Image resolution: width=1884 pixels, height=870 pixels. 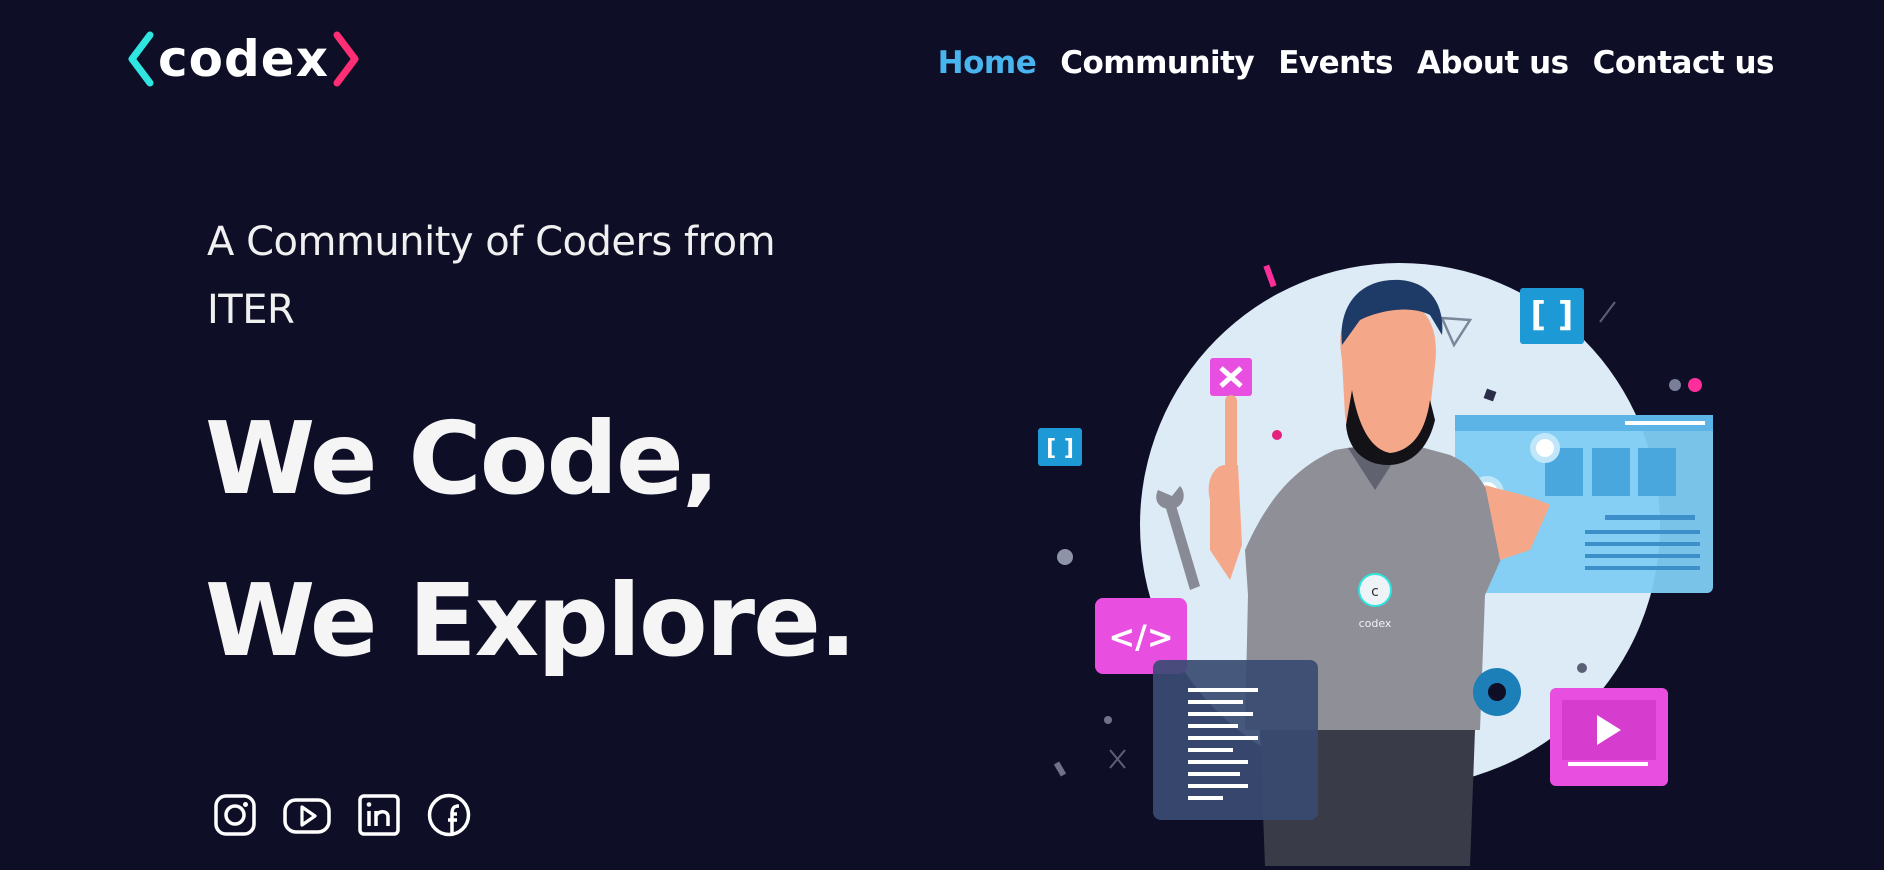 What do you see at coordinates (1157, 63) in the screenshot?
I see `nav-community: Community` at bounding box center [1157, 63].